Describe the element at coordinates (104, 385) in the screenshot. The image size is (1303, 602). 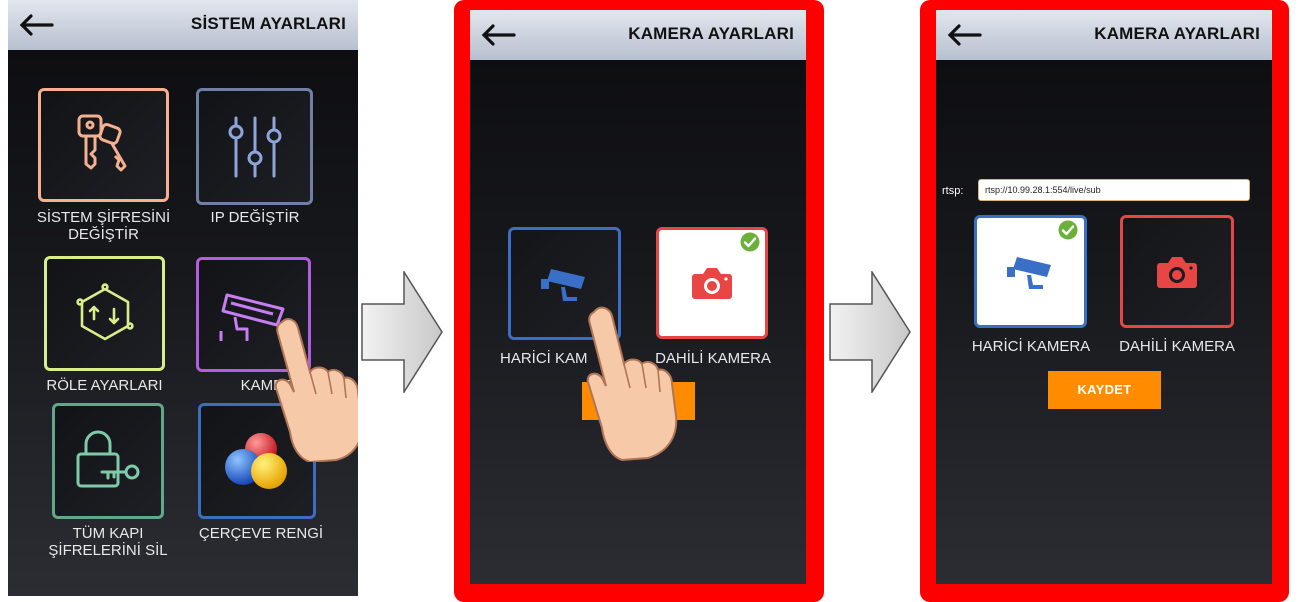
I see `relay-settings-label: RÖLE AYARLARI` at that location.